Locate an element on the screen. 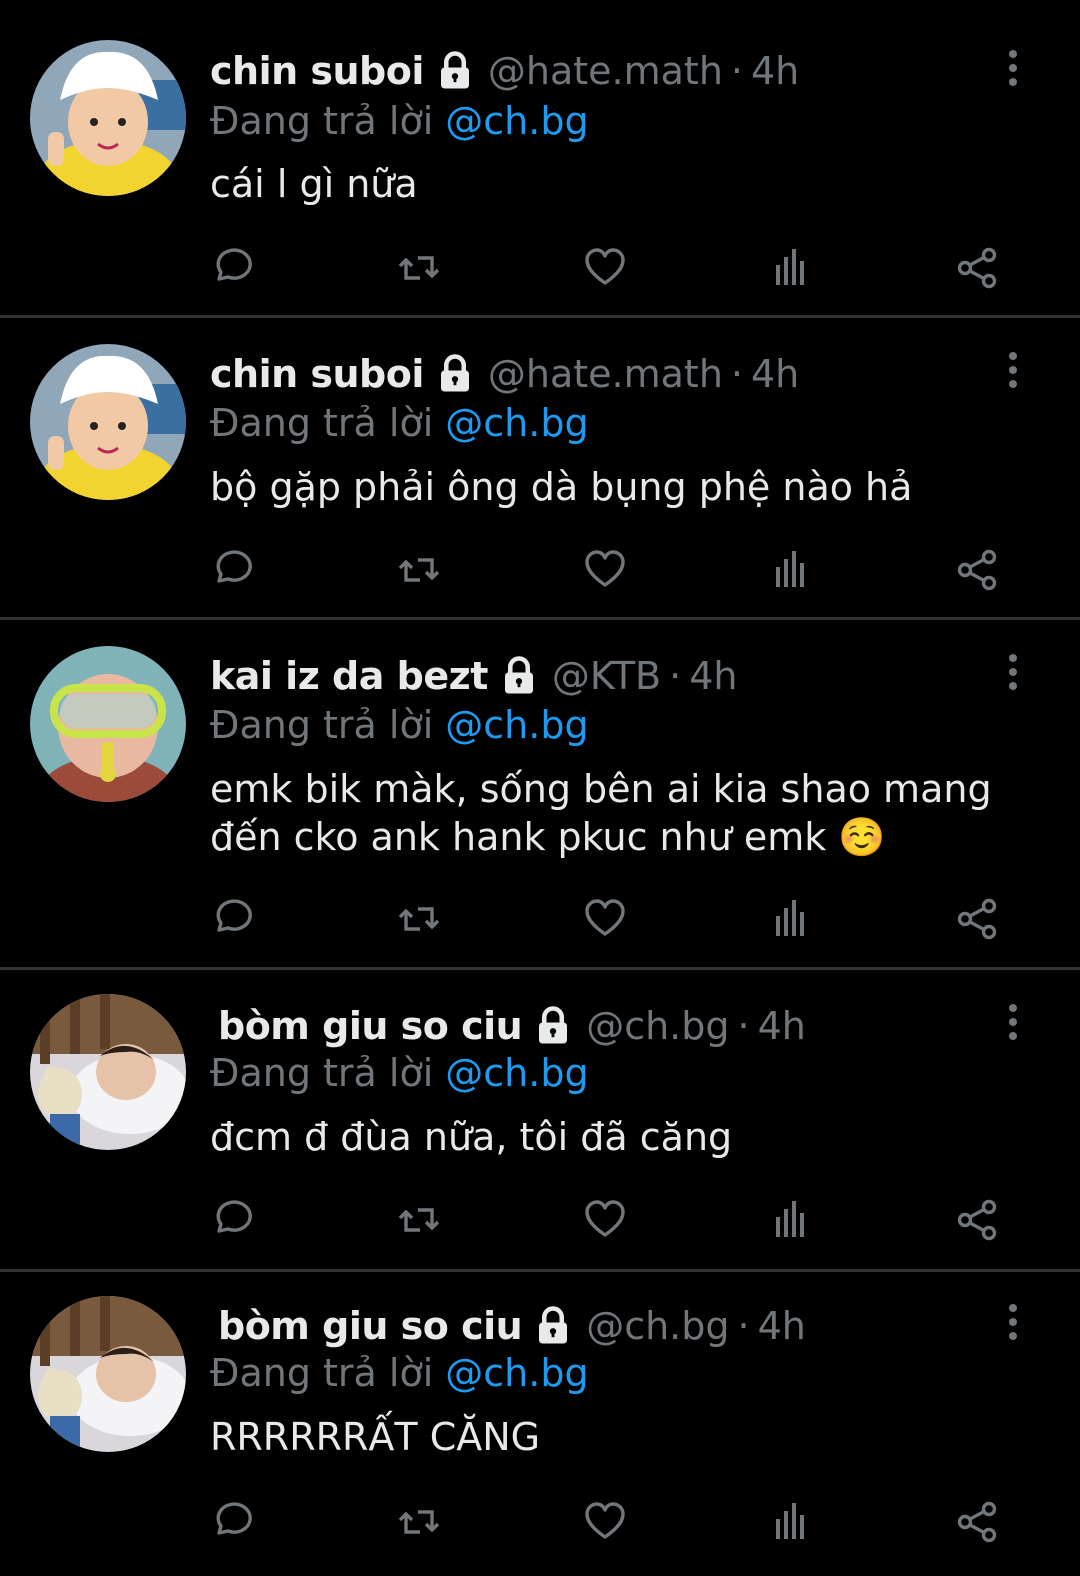  display-name: kai iz da bezt is located at coordinates (349, 676).